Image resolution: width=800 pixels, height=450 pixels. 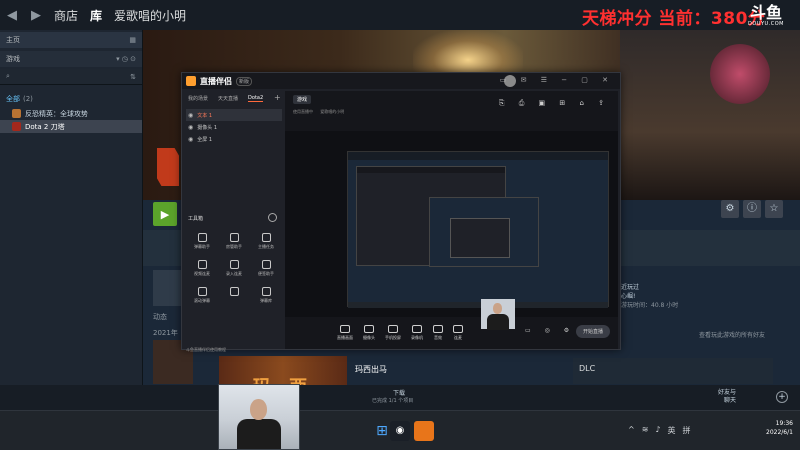 What do you see at coordinates (458, 333) in the screenshot?
I see `control-link: 连麦` at bounding box center [458, 333].